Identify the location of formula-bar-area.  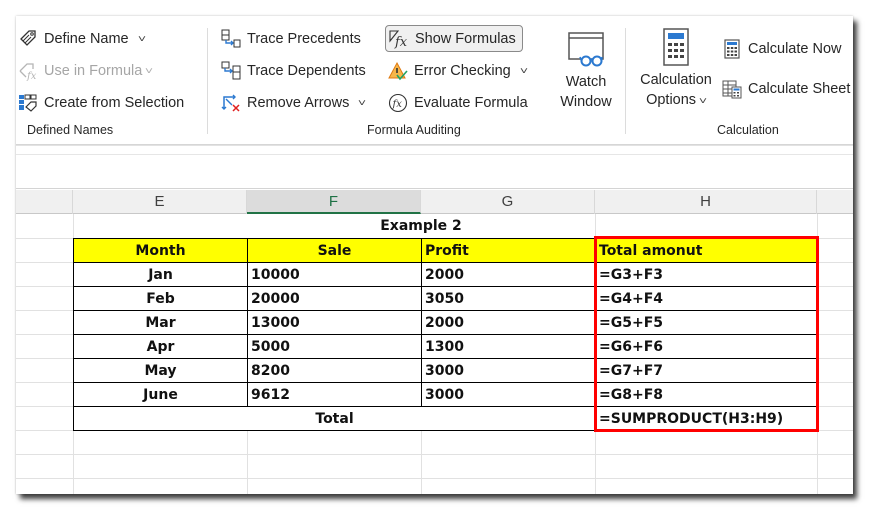
(434, 167).